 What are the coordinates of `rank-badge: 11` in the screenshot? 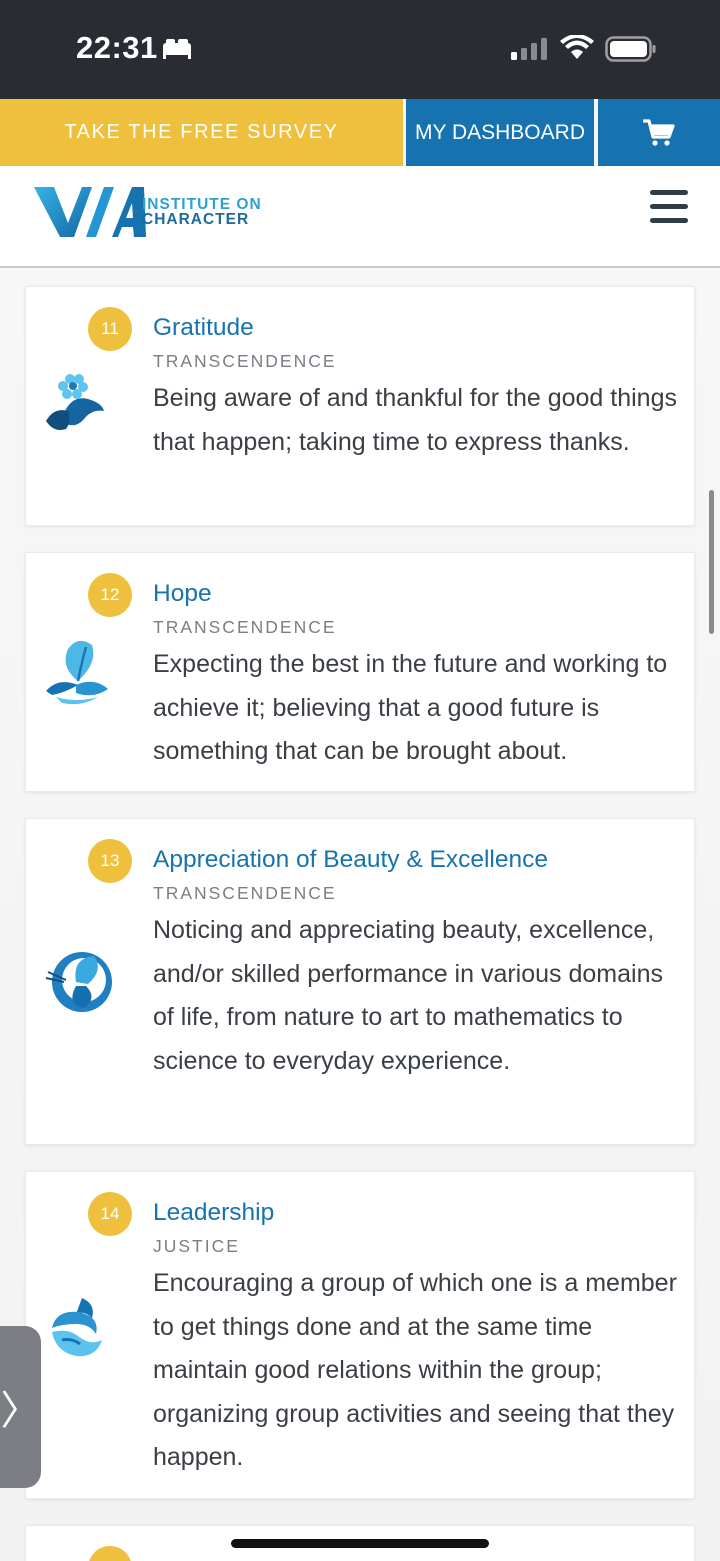 It's located at (110, 329).